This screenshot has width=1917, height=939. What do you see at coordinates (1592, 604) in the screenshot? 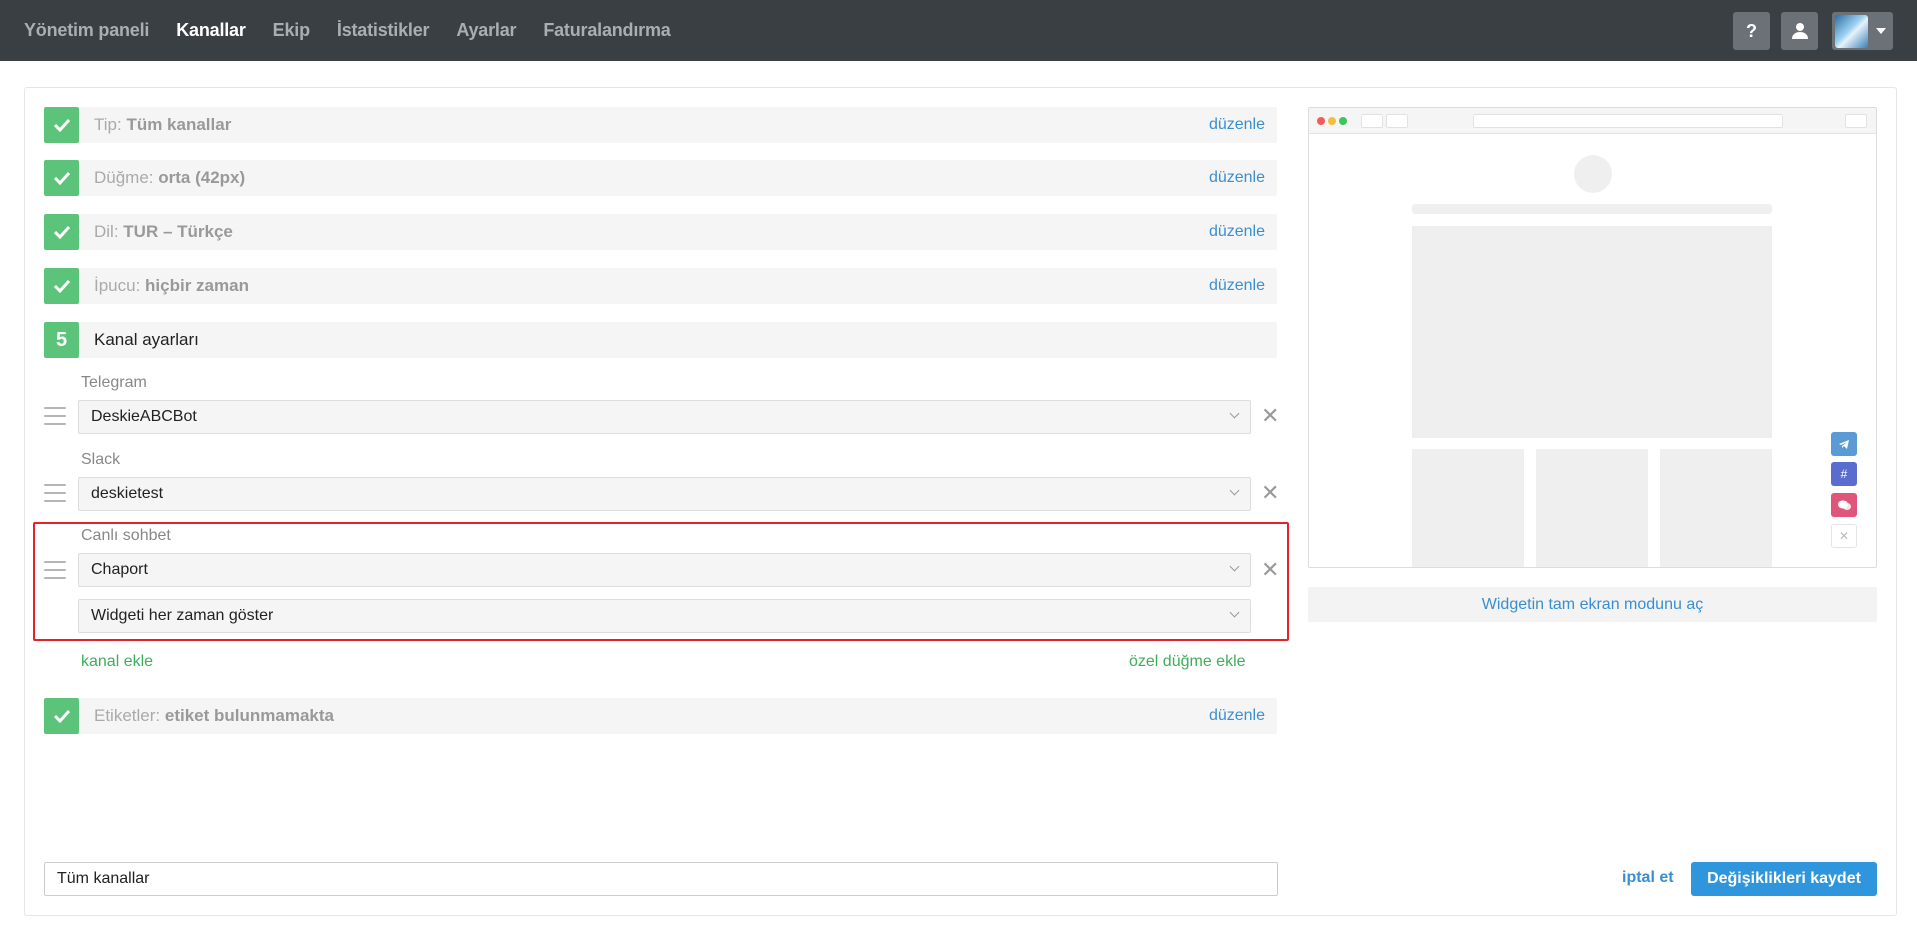
I see `fullscreen-widget-link: Widgetin tam ekran modunu aç` at bounding box center [1592, 604].